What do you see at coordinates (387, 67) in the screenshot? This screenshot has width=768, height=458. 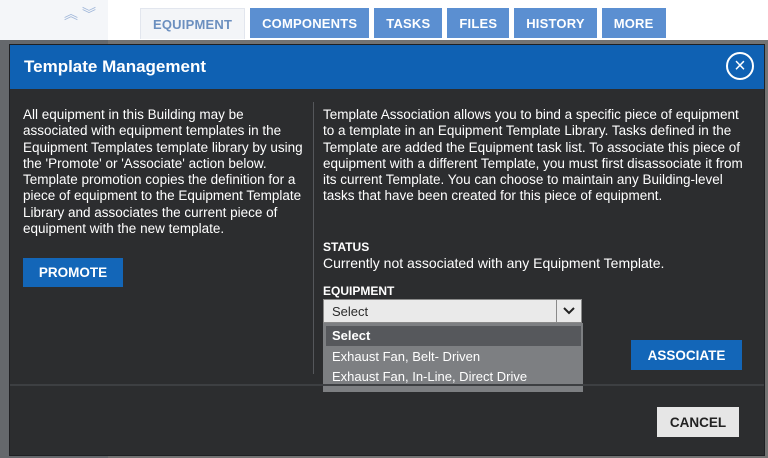 I see `dialog-header: Template Management ×` at bounding box center [387, 67].